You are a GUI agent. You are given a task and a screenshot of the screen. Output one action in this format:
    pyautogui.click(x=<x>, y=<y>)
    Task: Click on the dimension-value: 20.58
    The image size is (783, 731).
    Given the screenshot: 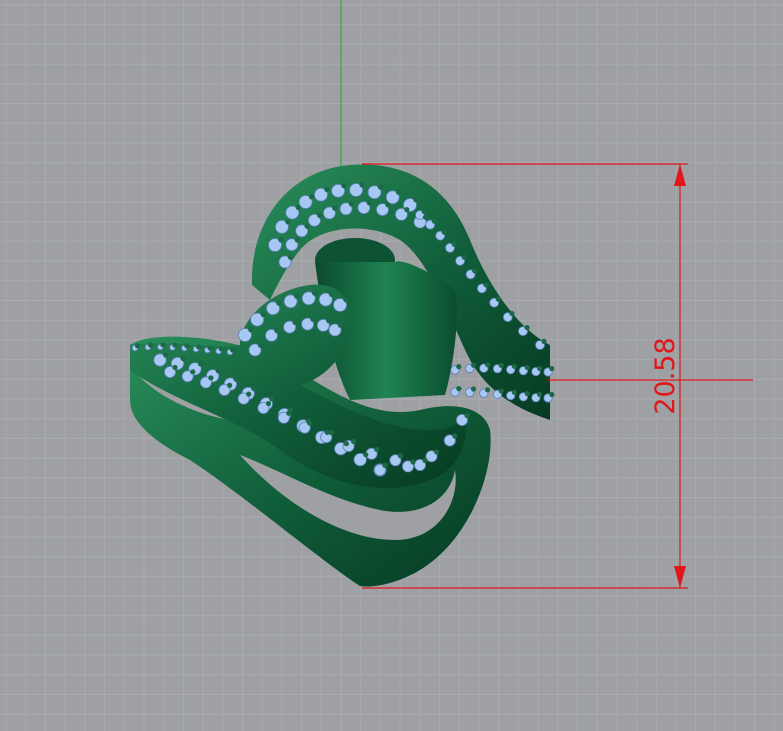 What is the action you would take?
    pyautogui.click(x=665, y=375)
    